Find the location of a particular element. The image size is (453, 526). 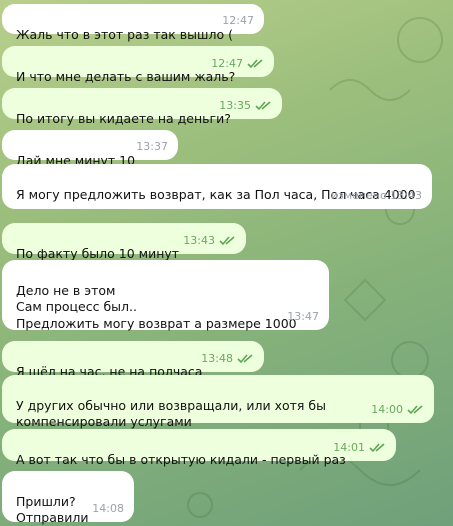

message-text: Пришли? Отправили is located at coordinates (52, 509).